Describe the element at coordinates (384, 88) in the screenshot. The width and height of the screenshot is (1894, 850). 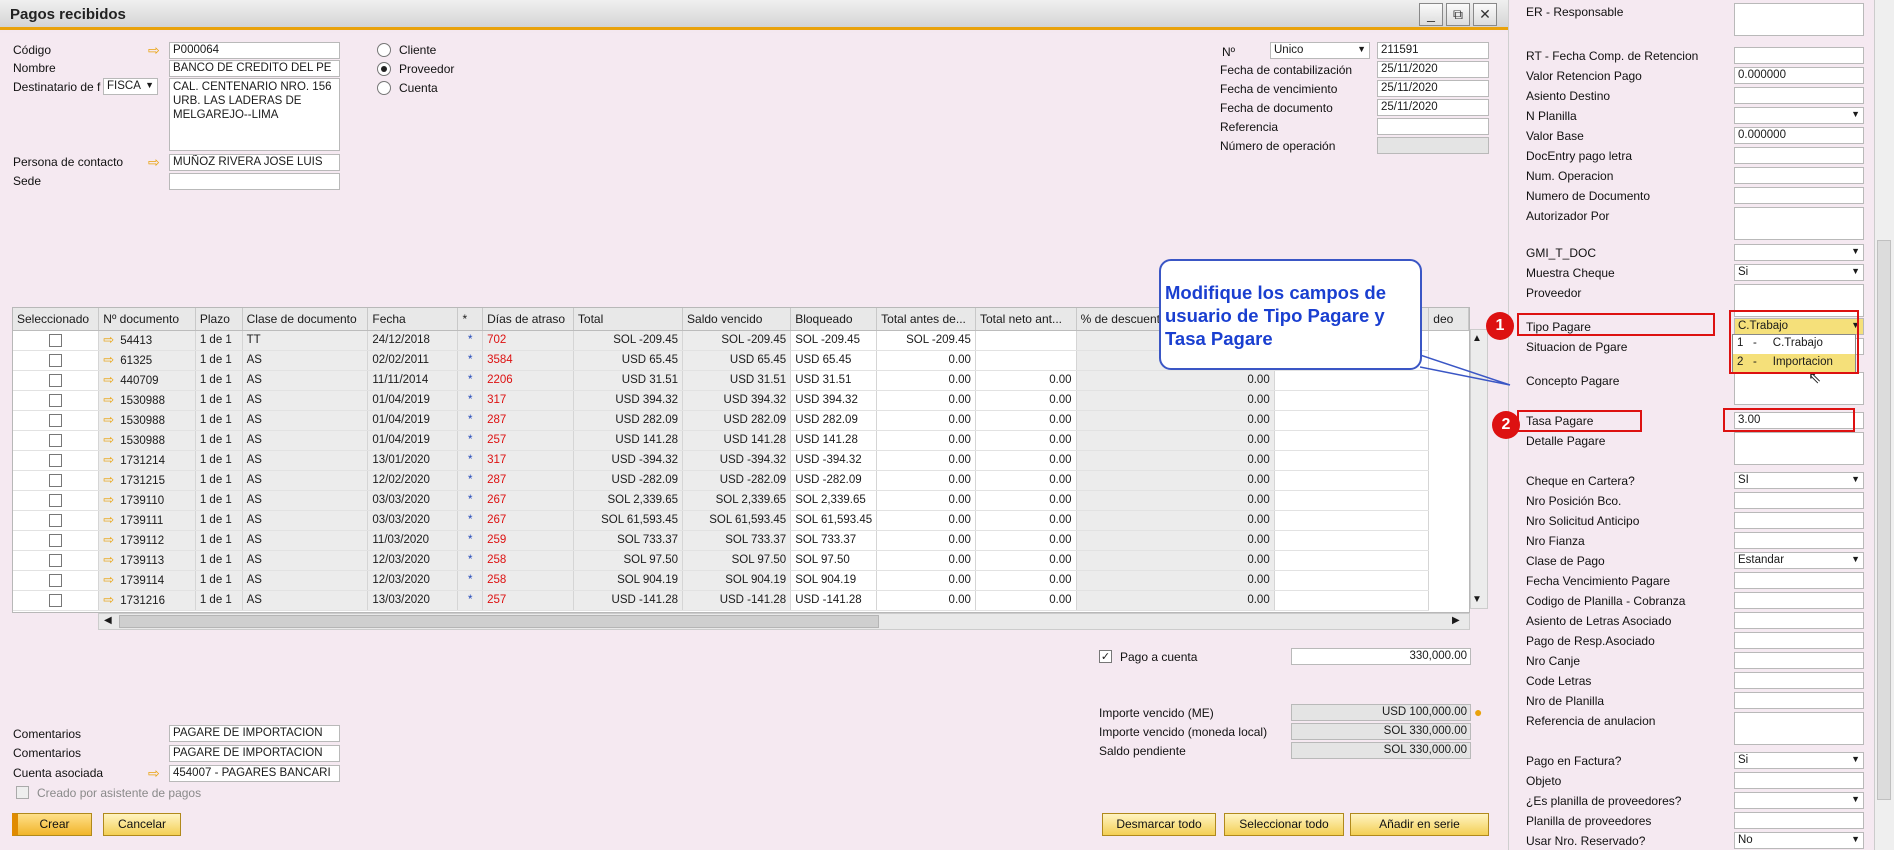
I see `radio-cuenta` at that location.